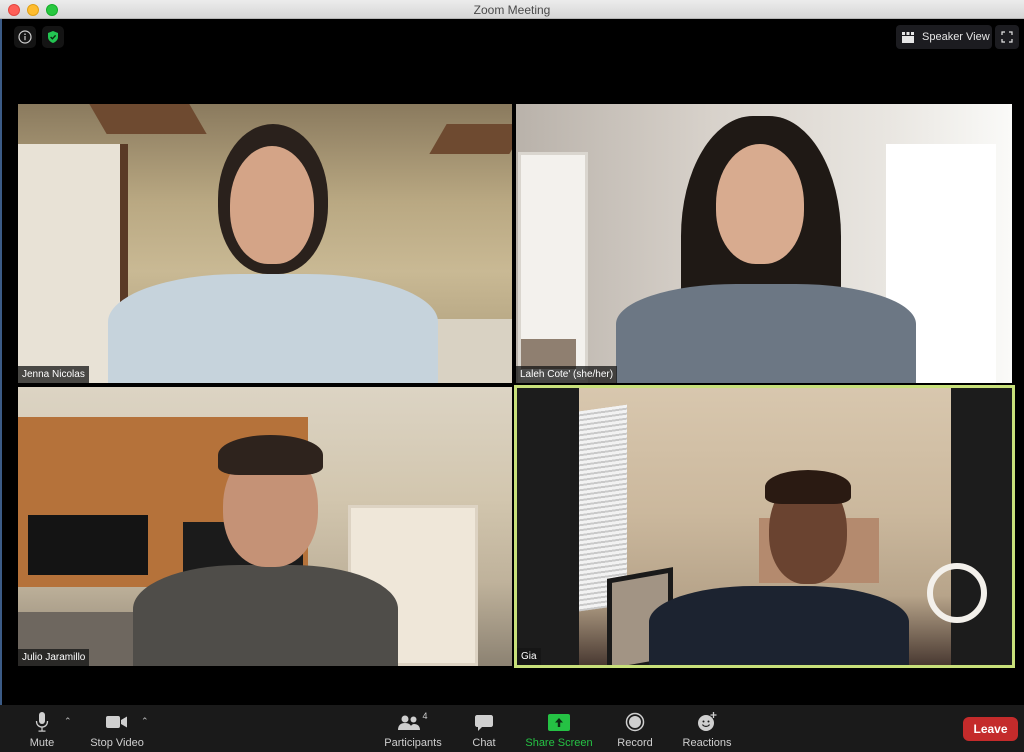  I want to click on video-feed, so click(783, 526).